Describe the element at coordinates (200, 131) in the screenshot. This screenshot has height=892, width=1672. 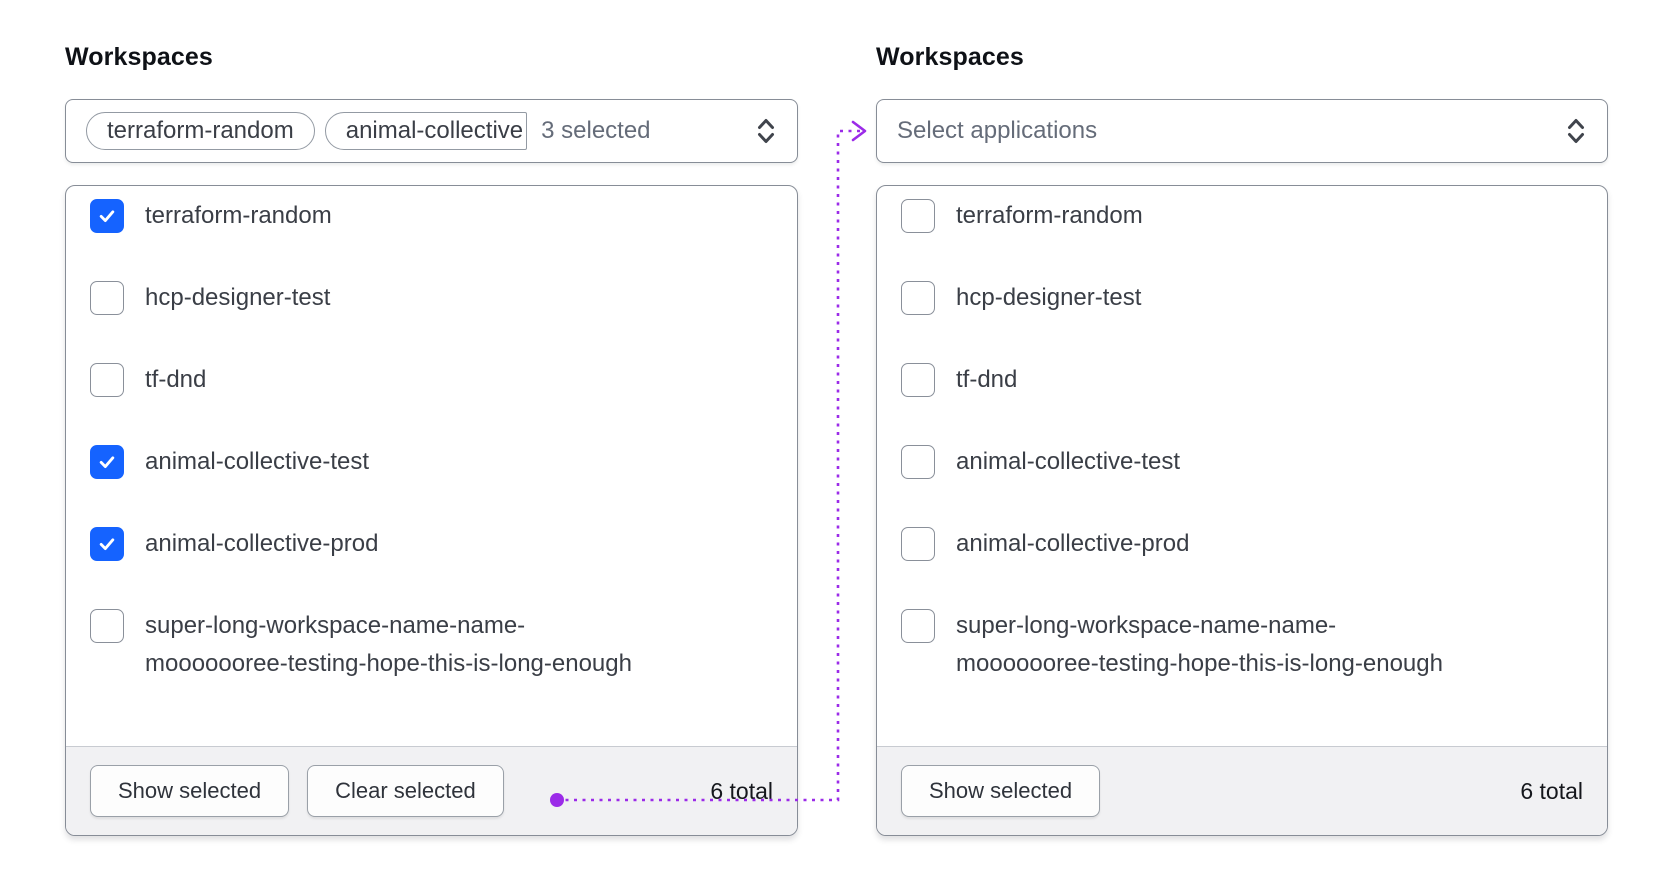
I see `selected-tag: terraform-random` at that location.